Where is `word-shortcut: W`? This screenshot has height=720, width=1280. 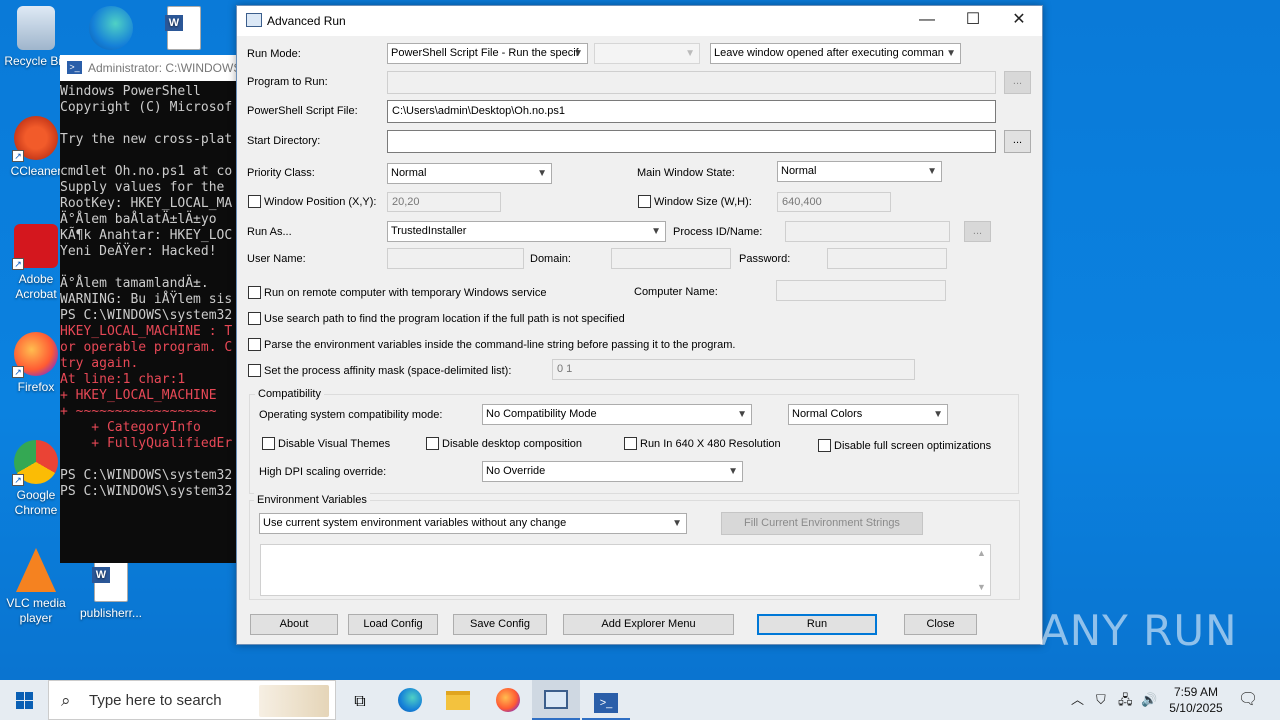 word-shortcut: W is located at coordinates (184, 30).